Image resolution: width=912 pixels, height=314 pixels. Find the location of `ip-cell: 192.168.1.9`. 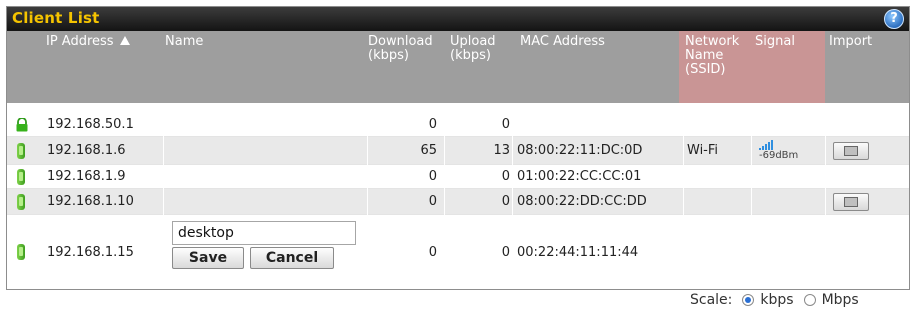

ip-cell: 192.168.1.9 is located at coordinates (86, 176).